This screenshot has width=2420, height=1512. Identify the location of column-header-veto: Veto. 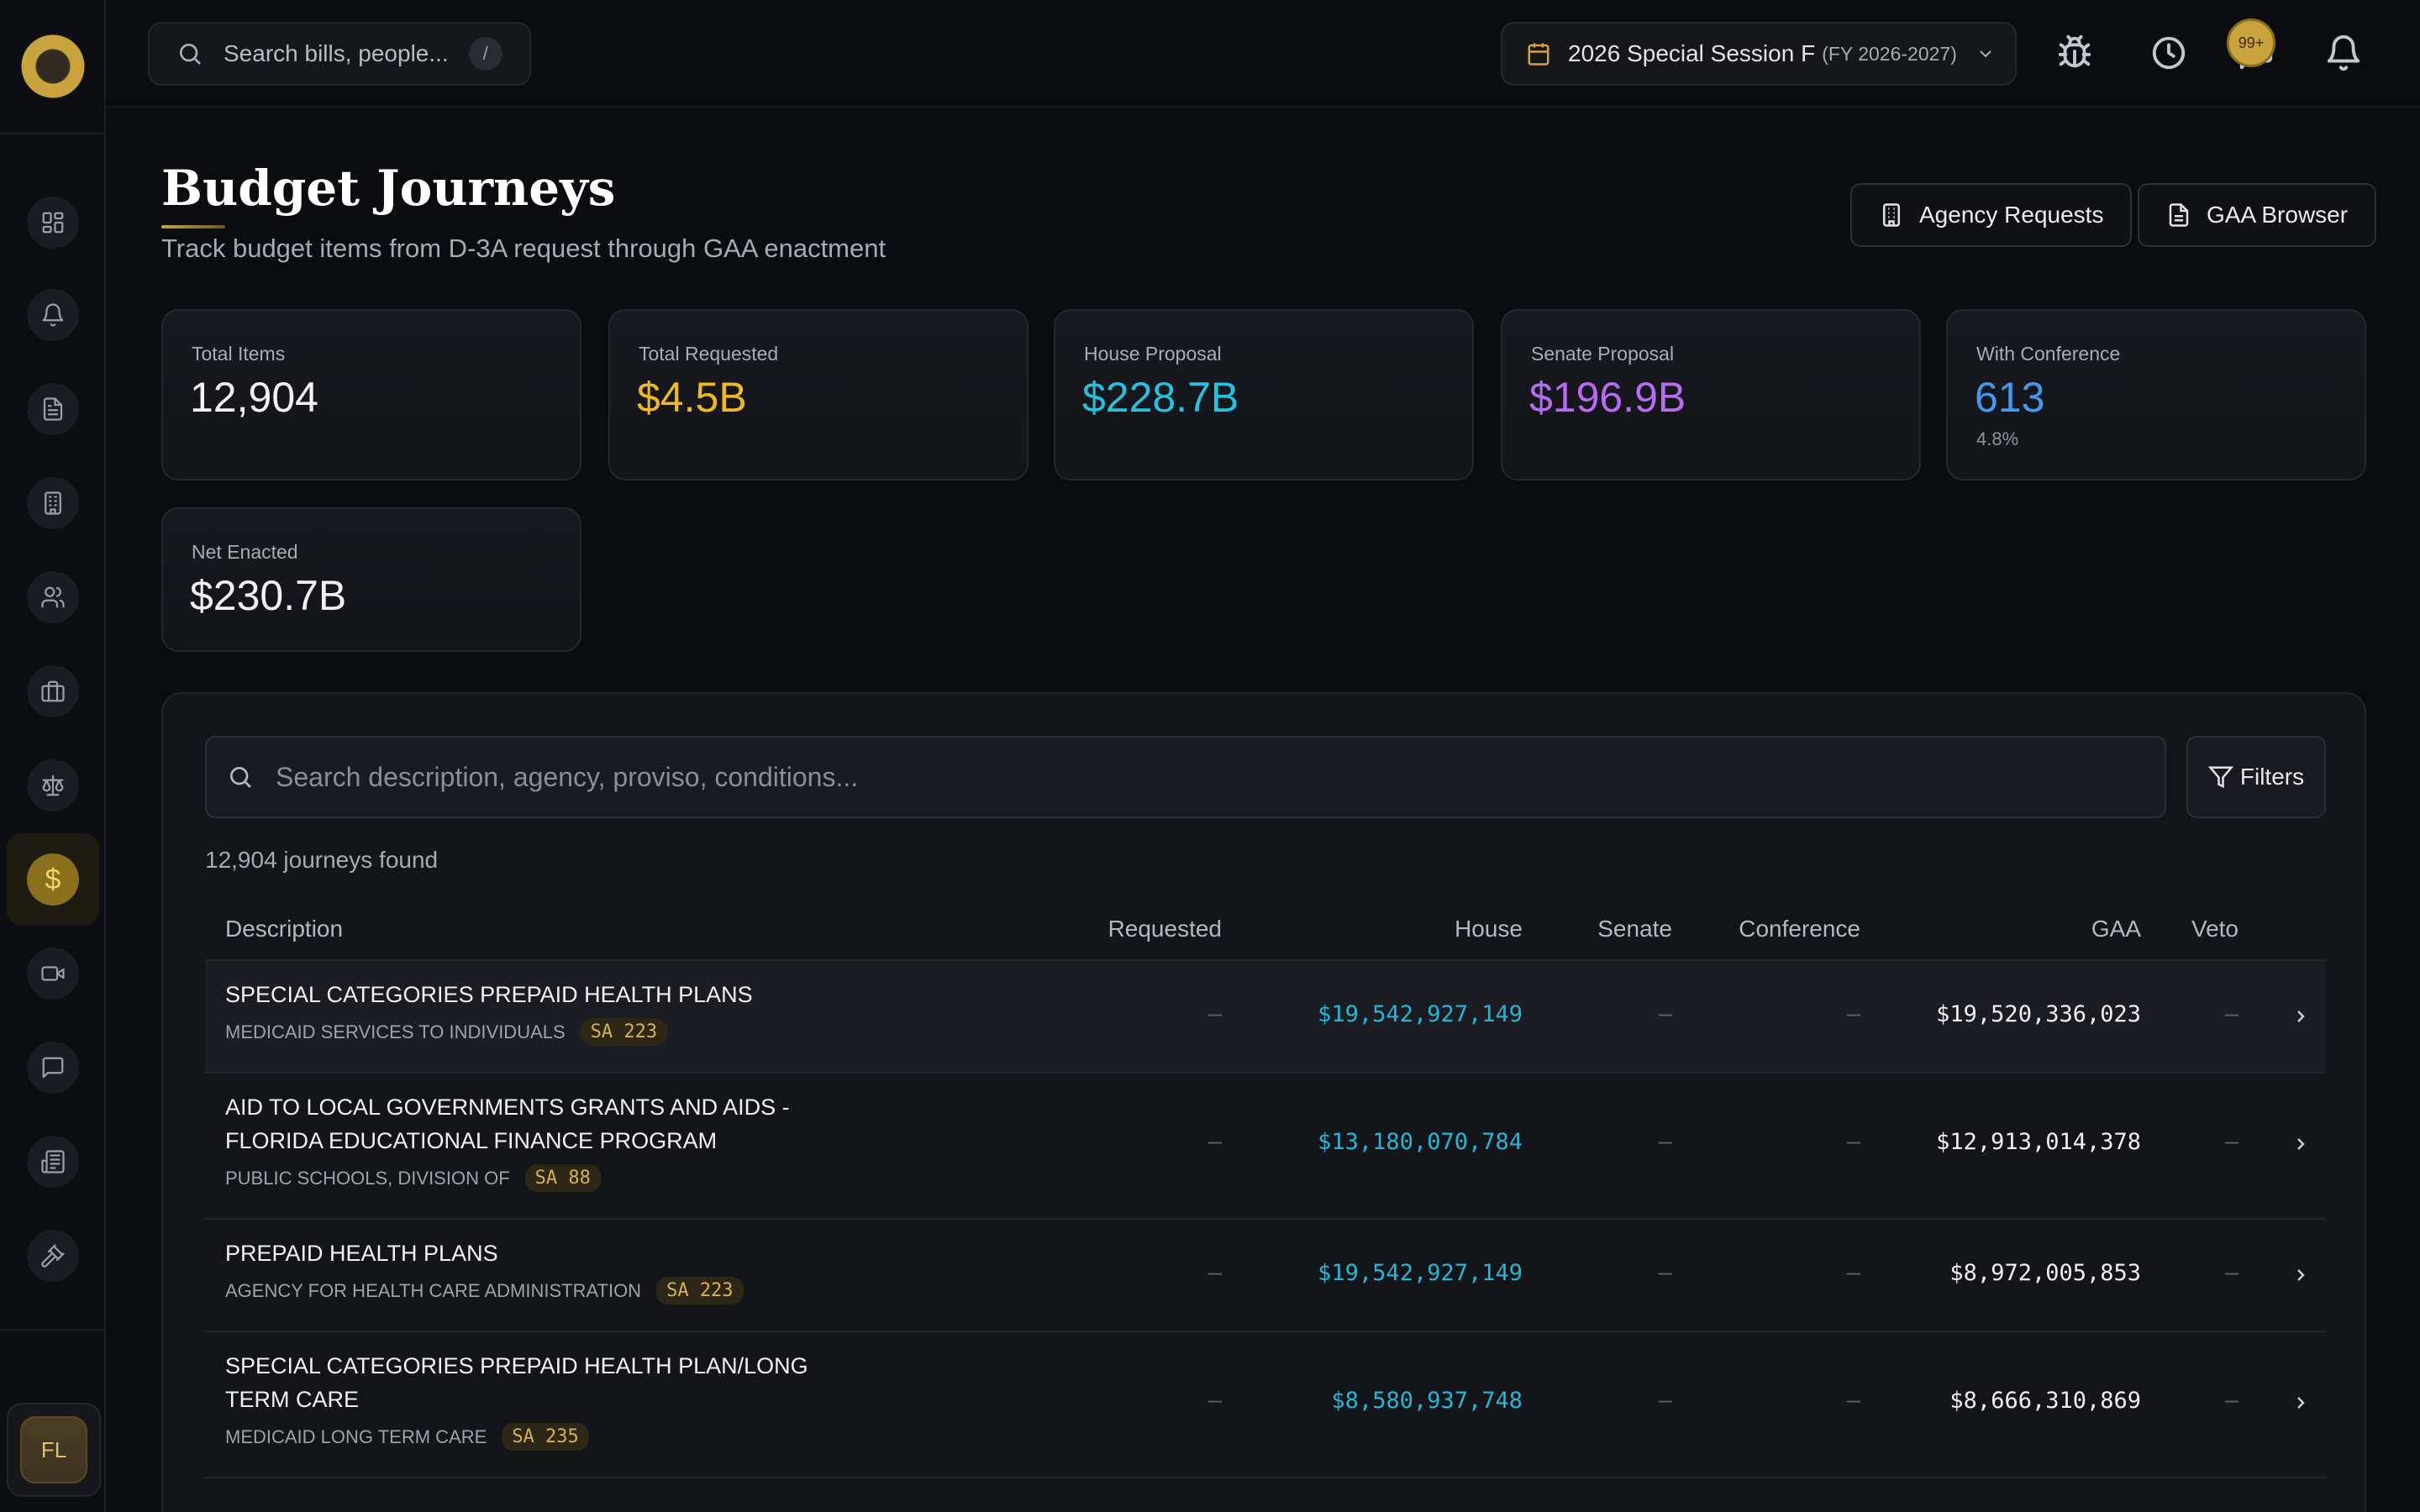
(2214, 929).